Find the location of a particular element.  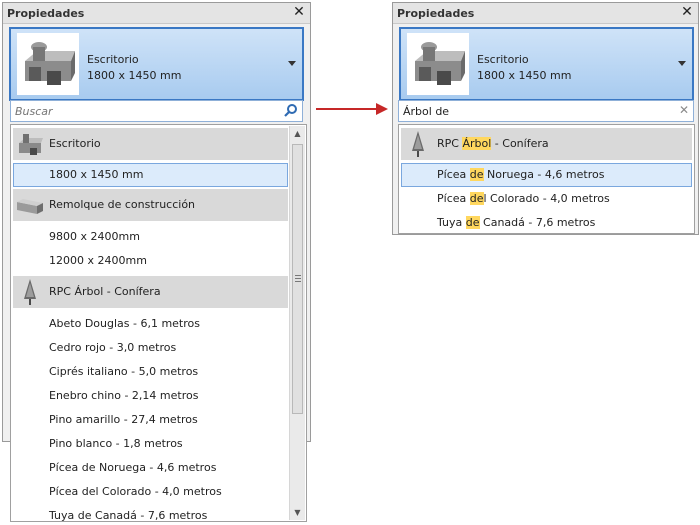

trailer-icon is located at coordinates (30, 205).